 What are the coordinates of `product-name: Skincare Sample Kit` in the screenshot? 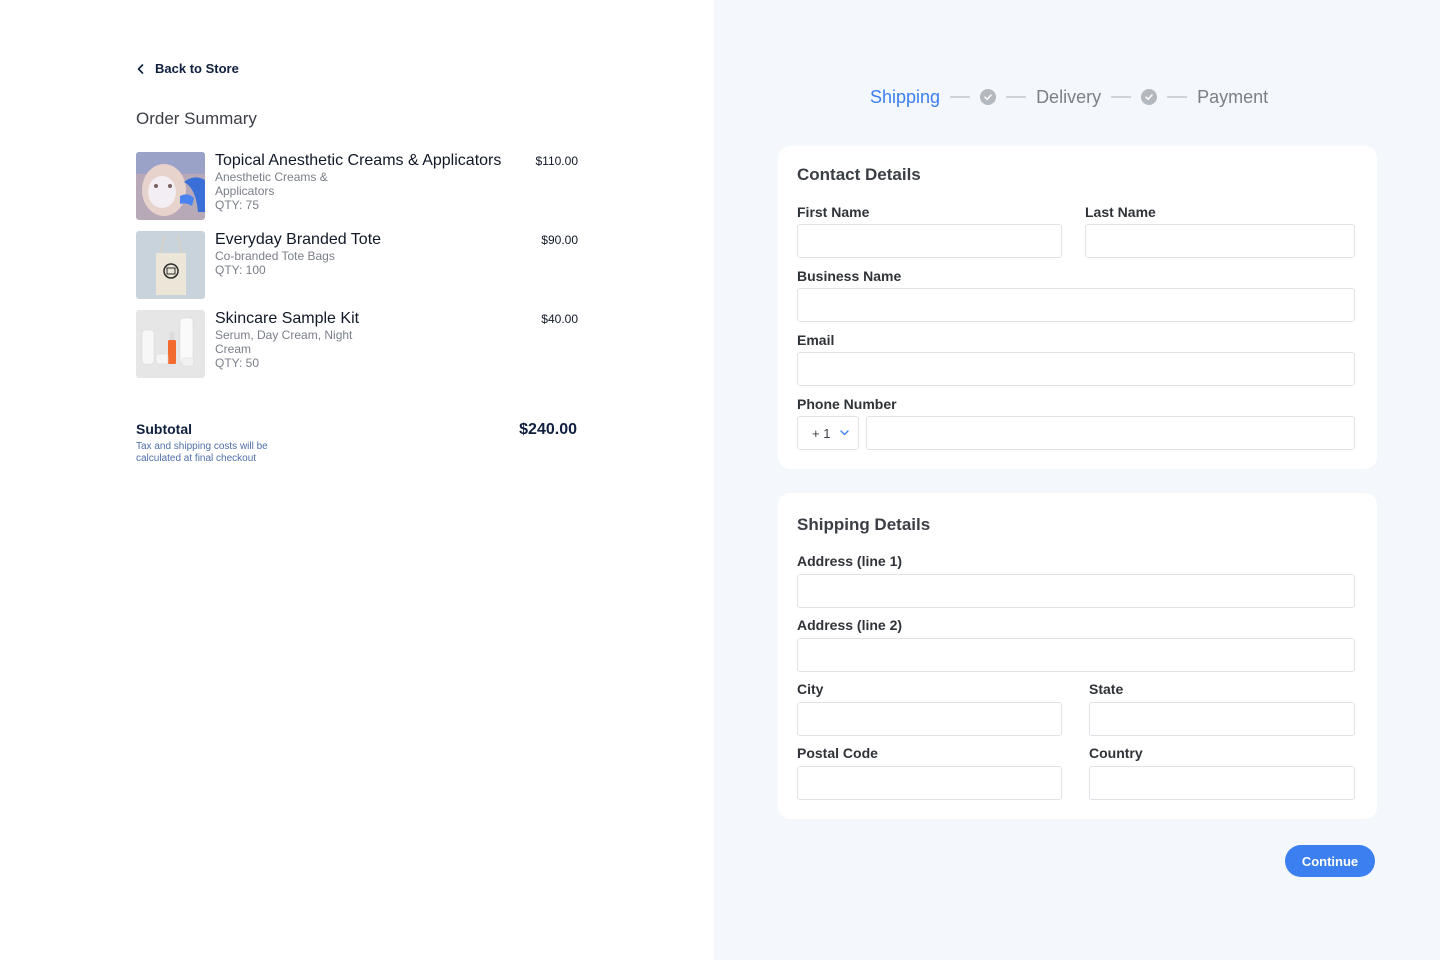 It's located at (287, 318).